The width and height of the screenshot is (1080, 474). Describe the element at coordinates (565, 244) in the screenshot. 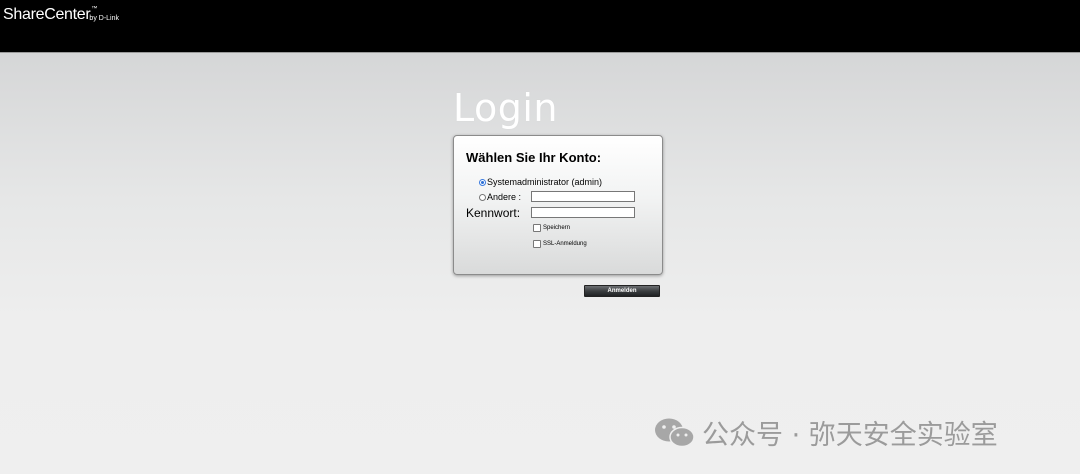

I see `ssl-checkbox-label: SSL-Anmeldung` at that location.